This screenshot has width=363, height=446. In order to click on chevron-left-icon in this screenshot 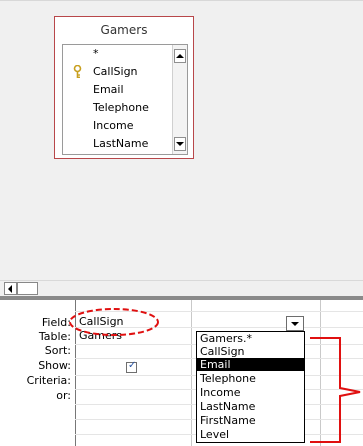, I will do `click(10, 289)`.